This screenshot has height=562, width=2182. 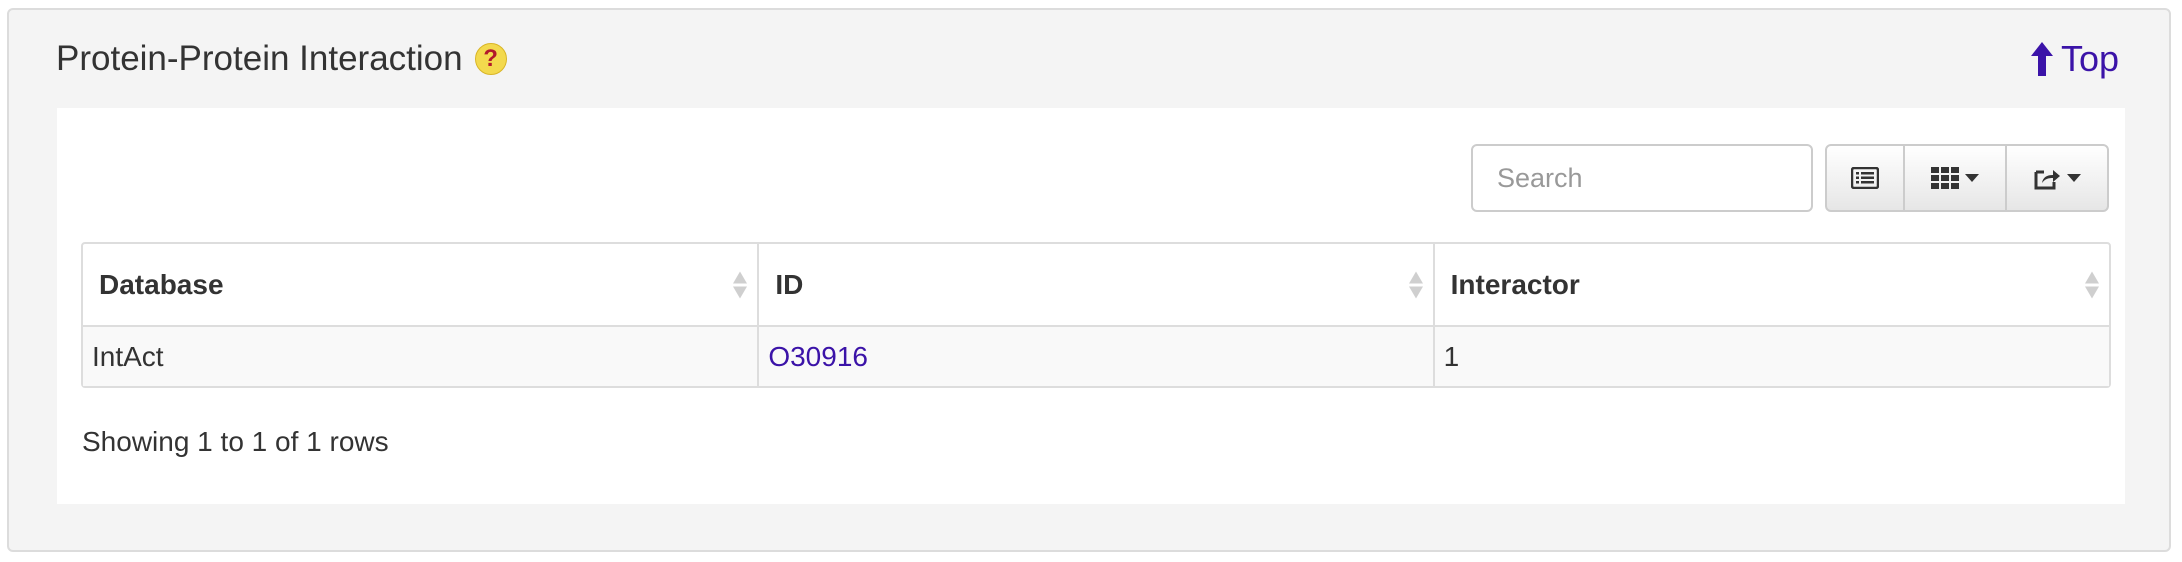 I want to click on section-heading: Protein-Protein Interaction ?, so click(x=281, y=59).